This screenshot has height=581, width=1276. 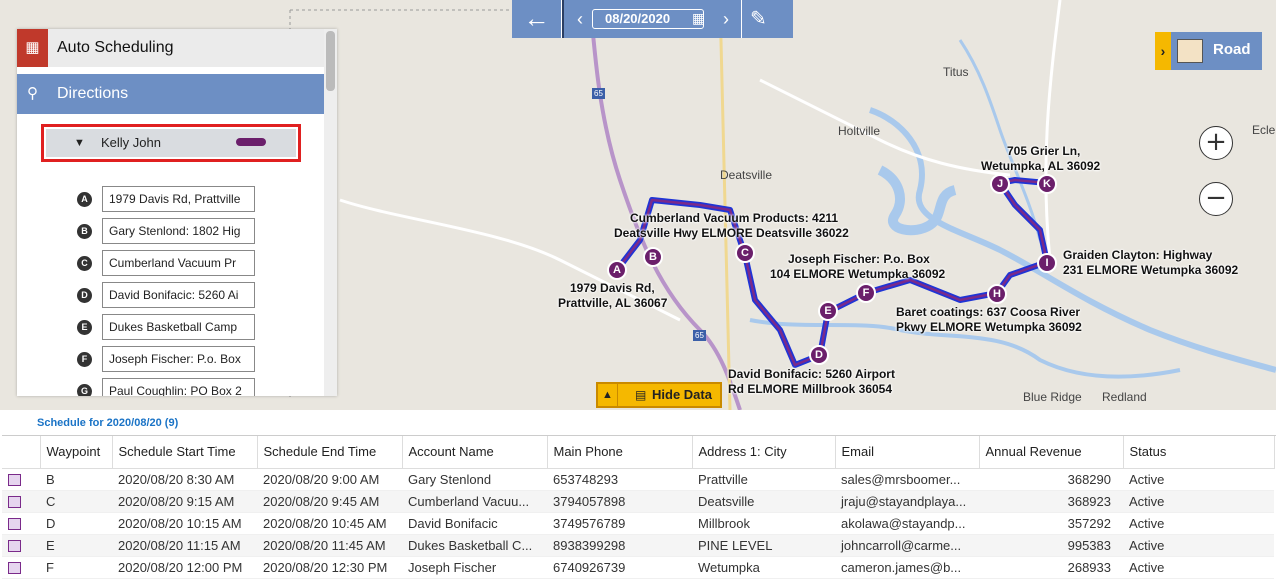 I want to click on column-header: Address 1: City, so click(x=764, y=452).